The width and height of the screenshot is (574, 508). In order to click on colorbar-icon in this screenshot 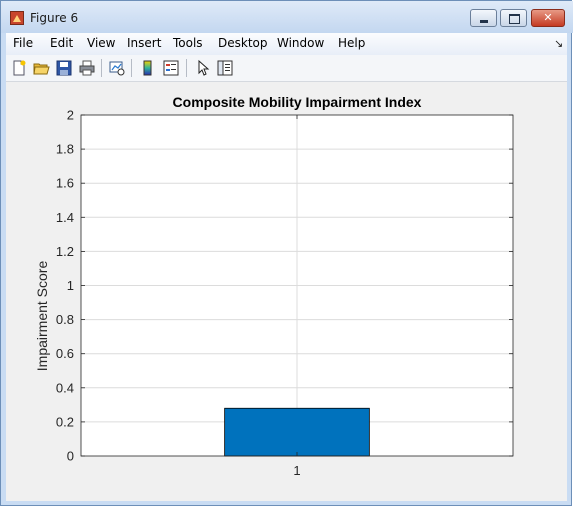, I will do `click(148, 68)`.